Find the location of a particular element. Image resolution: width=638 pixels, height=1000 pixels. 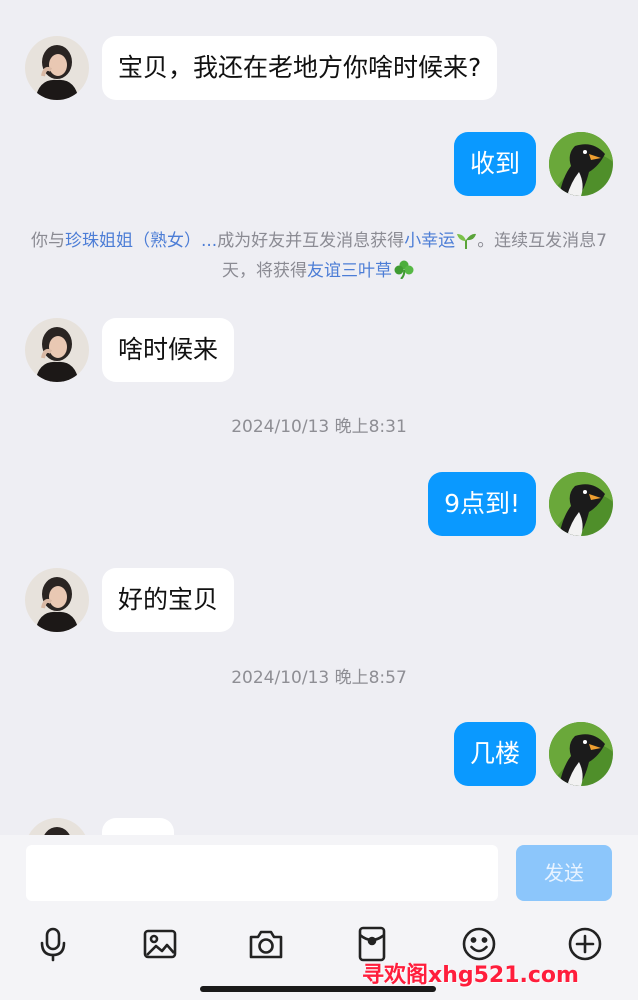

message-input is located at coordinates (262, 873).